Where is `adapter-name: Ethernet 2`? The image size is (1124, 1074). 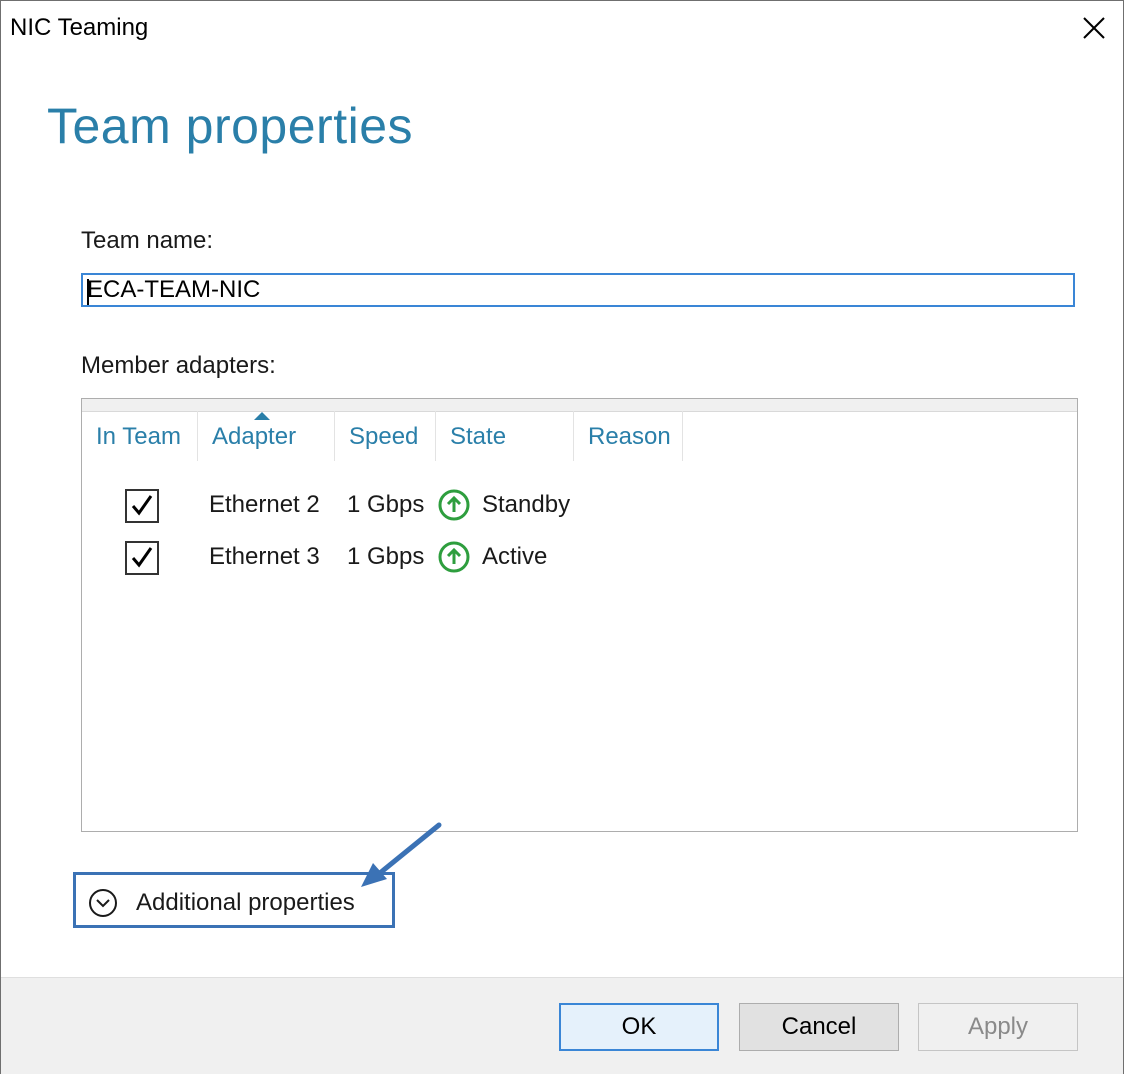
adapter-name: Ethernet 2 is located at coordinates (264, 504).